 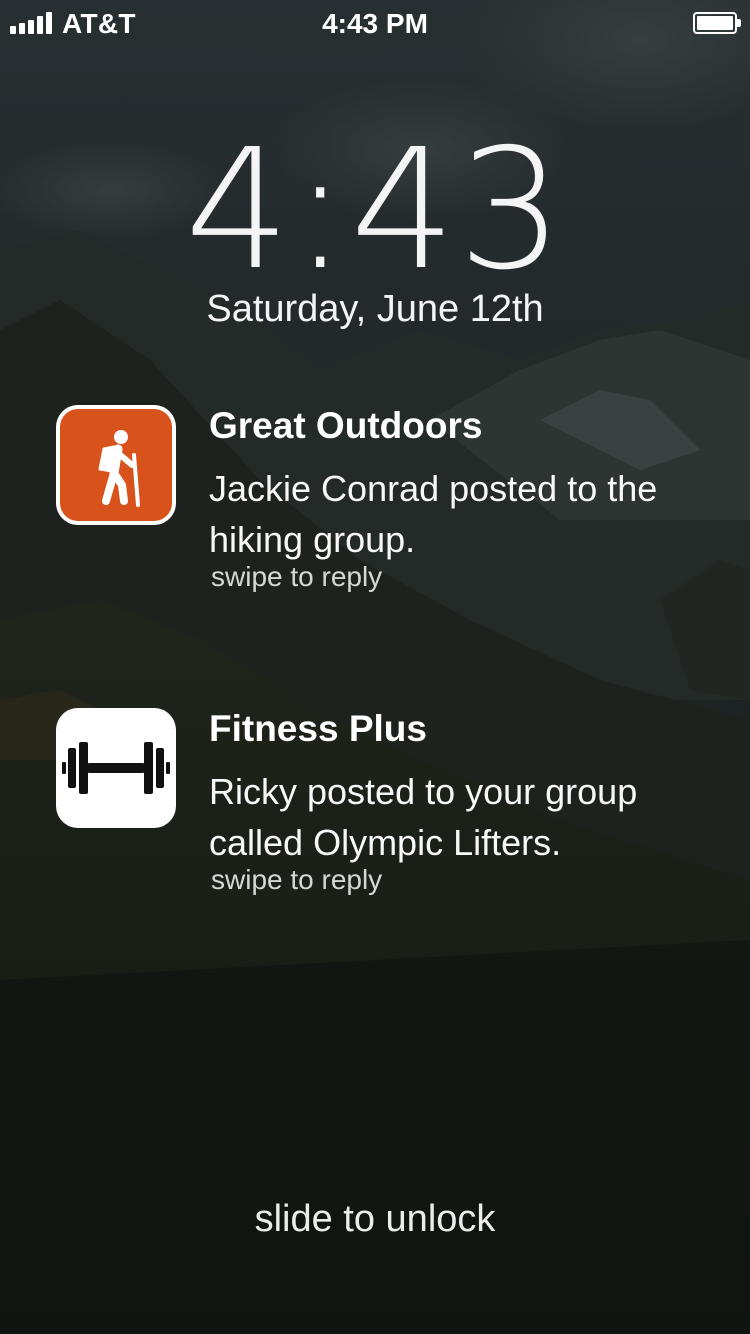 I want to click on status-time: 4:43 PM, so click(x=375, y=23).